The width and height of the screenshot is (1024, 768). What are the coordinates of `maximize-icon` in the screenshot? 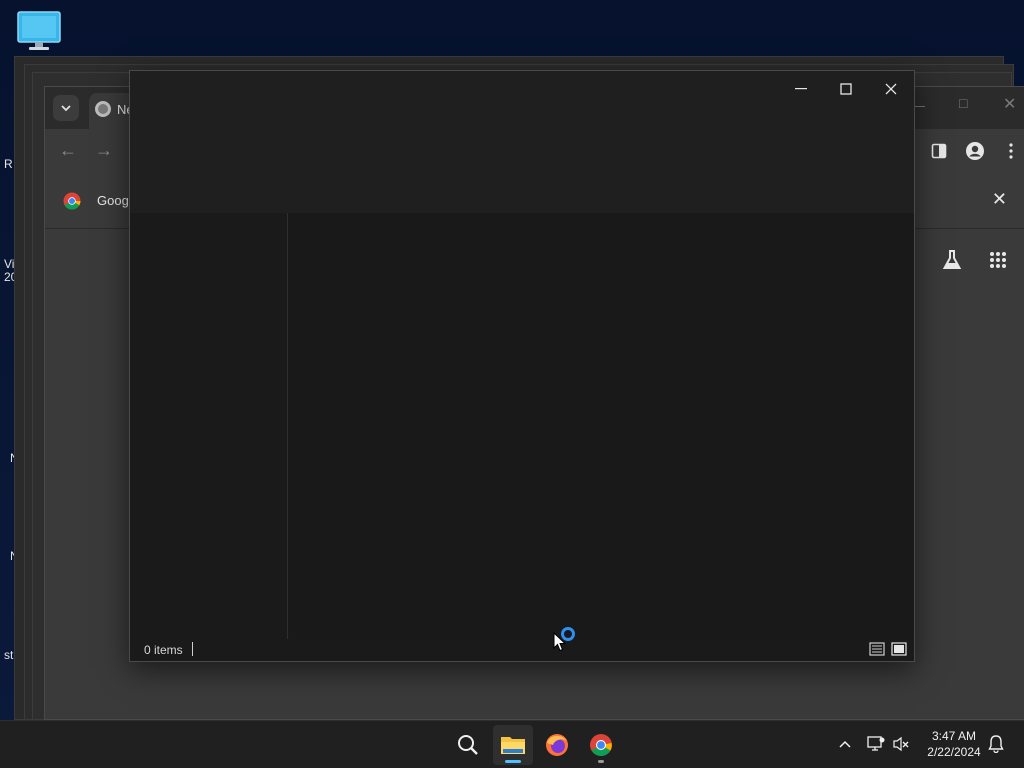 It's located at (846, 89).